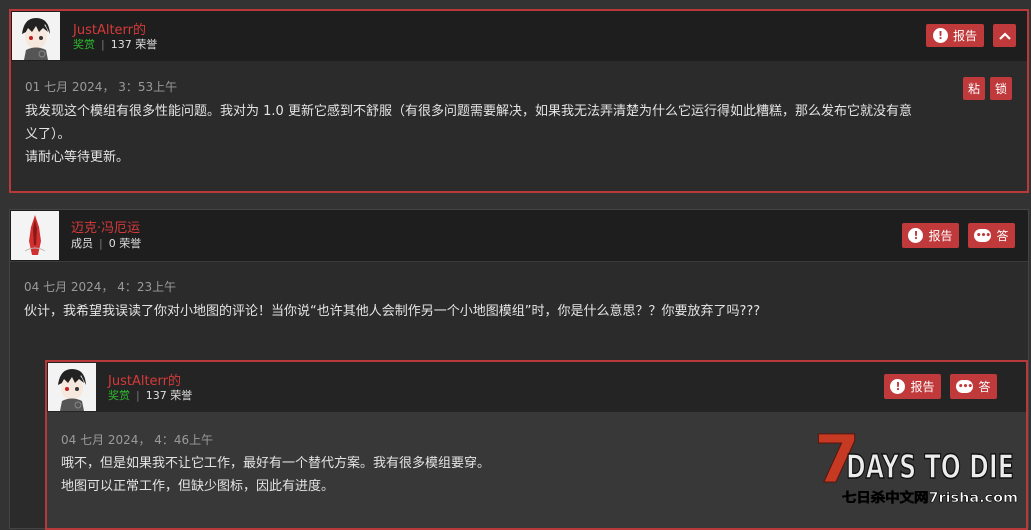 This screenshot has width=1031, height=530. I want to click on post-1-header: JustAlterr的 奖赏 | 137 荣誉 ! 报告, so click(519, 36).